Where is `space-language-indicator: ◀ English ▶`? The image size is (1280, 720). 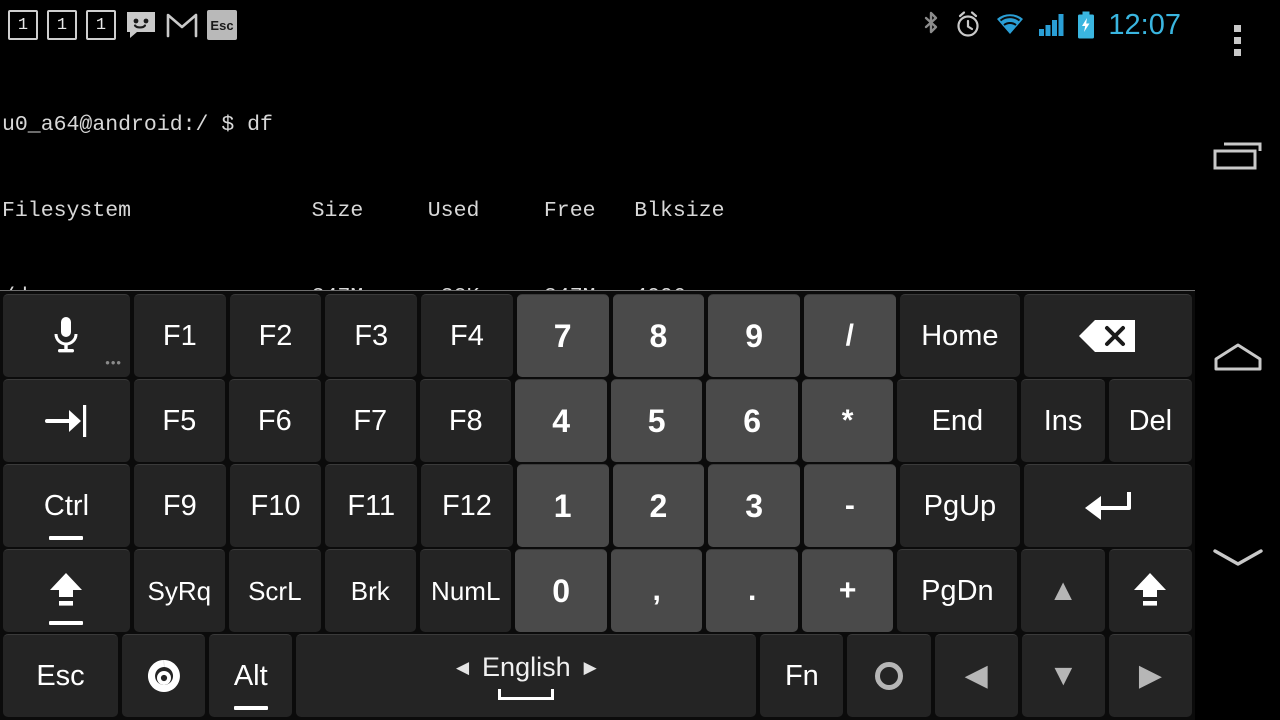 space-language-indicator: ◀ English ▶ is located at coordinates (526, 667).